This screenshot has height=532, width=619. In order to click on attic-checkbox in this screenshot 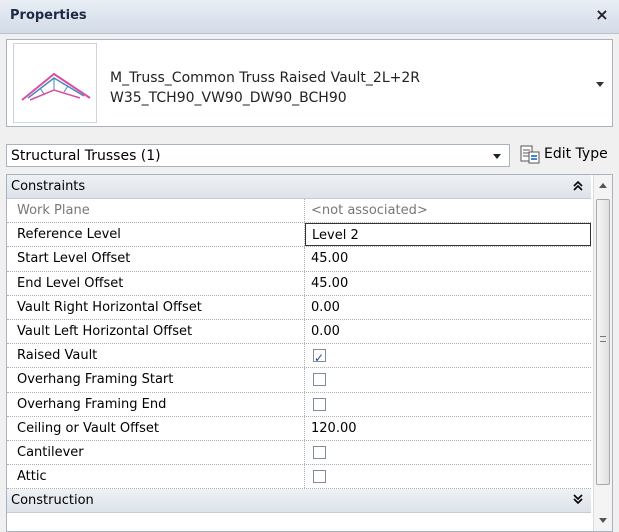, I will do `click(319, 477)`.